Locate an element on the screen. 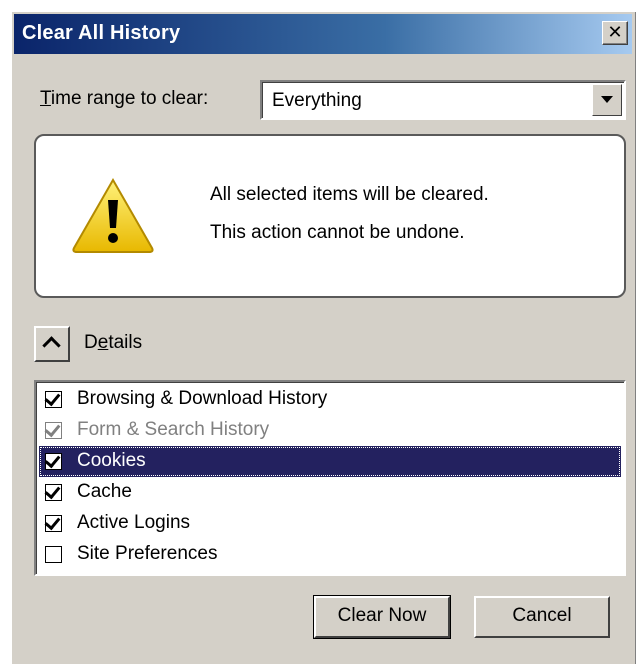 The width and height of the screenshot is (636, 664). list-item-label: Browsing & Download History is located at coordinates (202, 398).